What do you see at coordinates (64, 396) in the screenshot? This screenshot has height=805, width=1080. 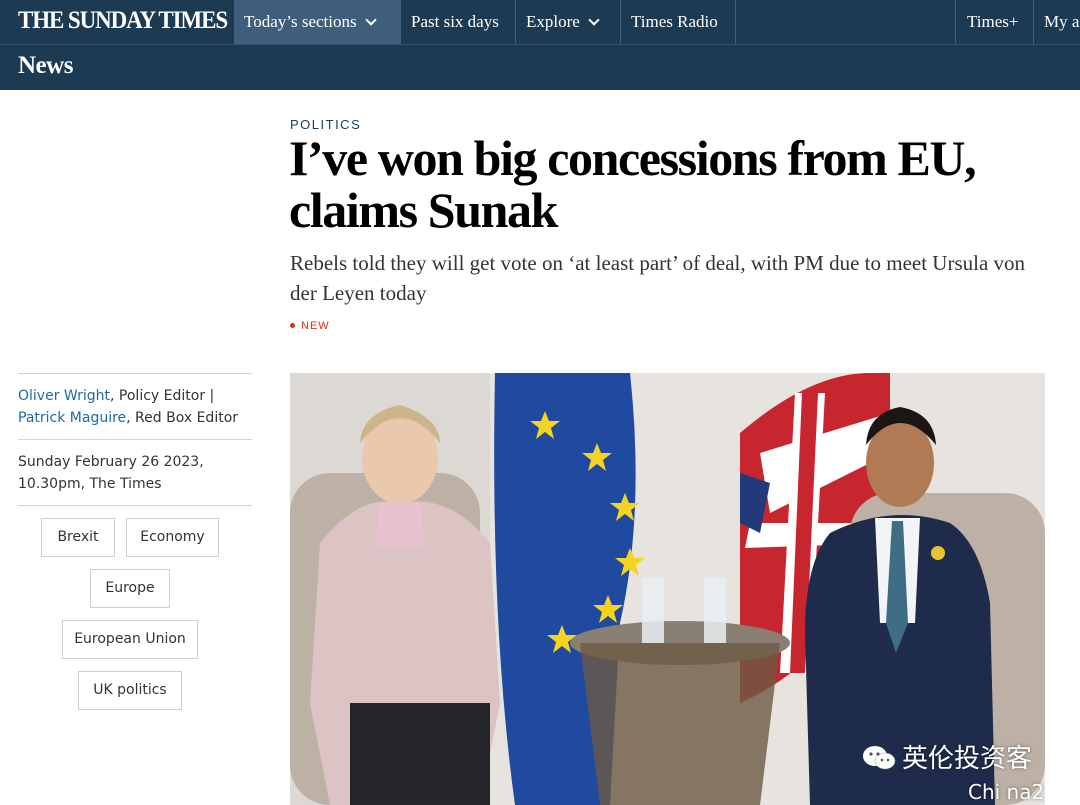 I see `author-link-oliver-wright: Oliver Wright` at bounding box center [64, 396].